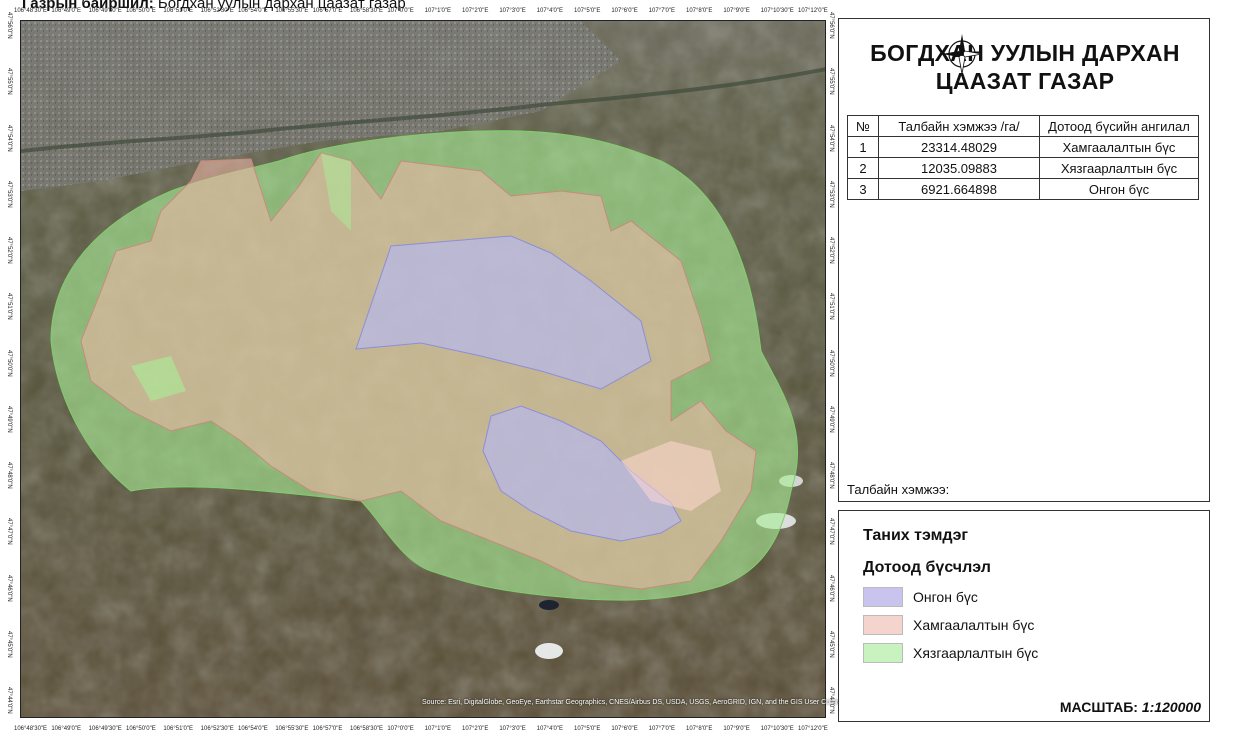  I want to click on scale-value: 1:120000, so click(1171, 707).